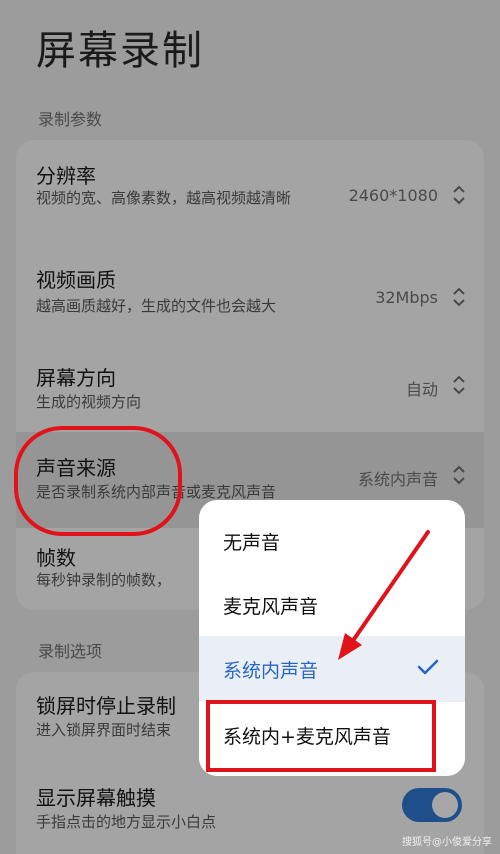 The image size is (500, 854). I want to click on annotation-circle, so click(98, 481).